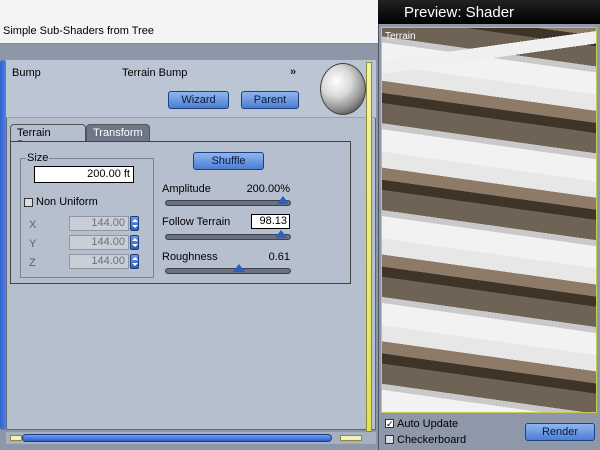 Image resolution: width=600 pixels, height=450 pixels. What do you see at coordinates (189, 22) in the screenshot?
I see `tree-header` at bounding box center [189, 22].